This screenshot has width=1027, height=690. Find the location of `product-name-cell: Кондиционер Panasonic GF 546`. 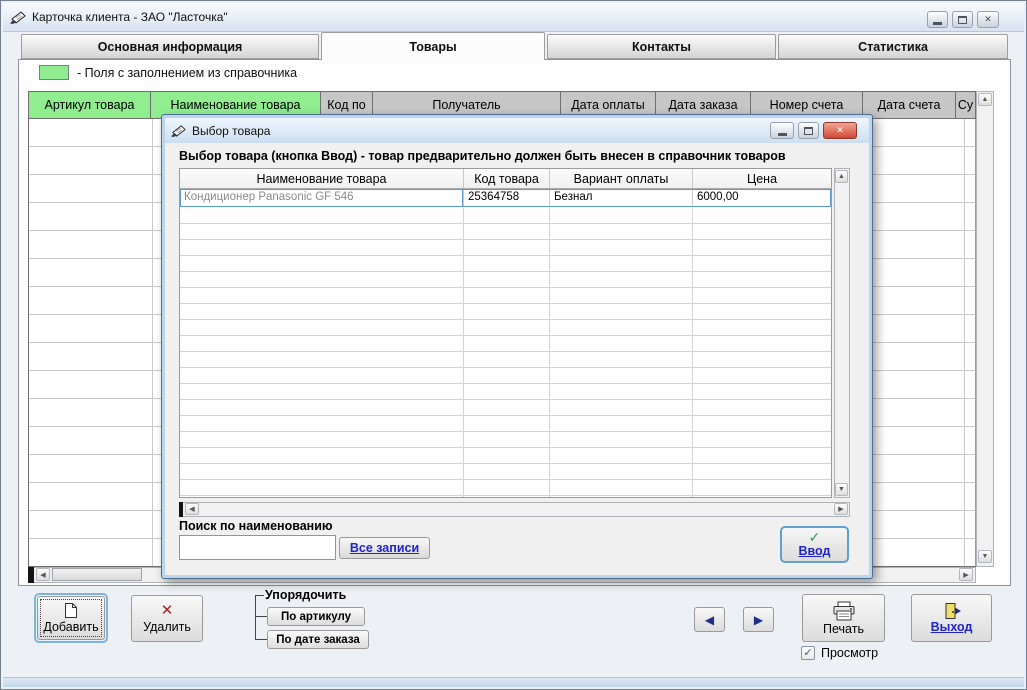

product-name-cell: Кондиционер Panasonic GF 546 is located at coordinates (321, 198).